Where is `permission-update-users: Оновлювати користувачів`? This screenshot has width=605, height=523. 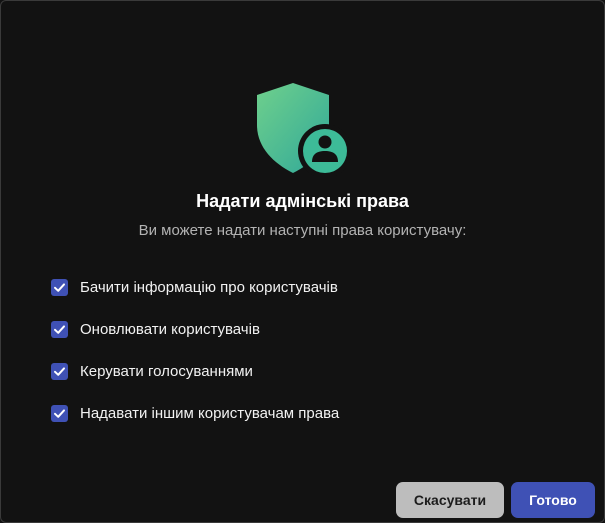
permission-update-users: Оновлювати користувачів is located at coordinates (195, 329).